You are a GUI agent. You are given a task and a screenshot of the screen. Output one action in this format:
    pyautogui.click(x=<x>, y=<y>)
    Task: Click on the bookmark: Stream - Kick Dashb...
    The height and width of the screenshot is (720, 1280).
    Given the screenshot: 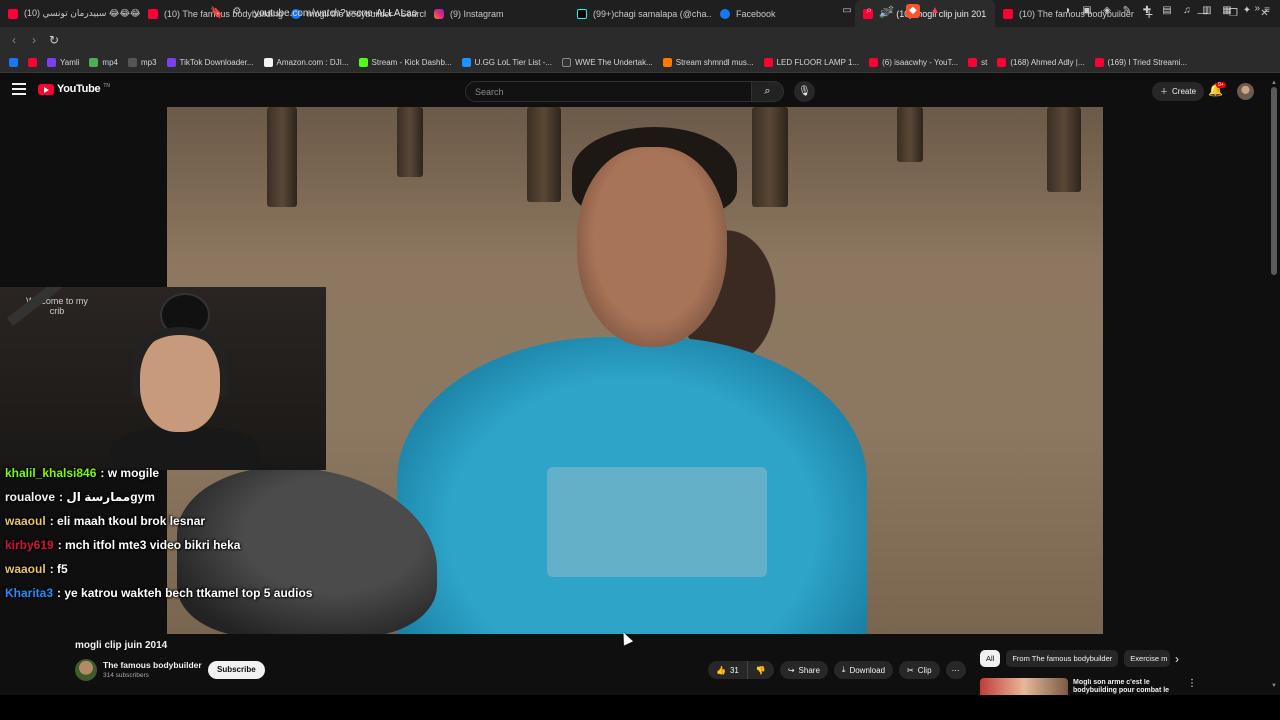 What is the action you would take?
    pyautogui.click(x=405, y=62)
    